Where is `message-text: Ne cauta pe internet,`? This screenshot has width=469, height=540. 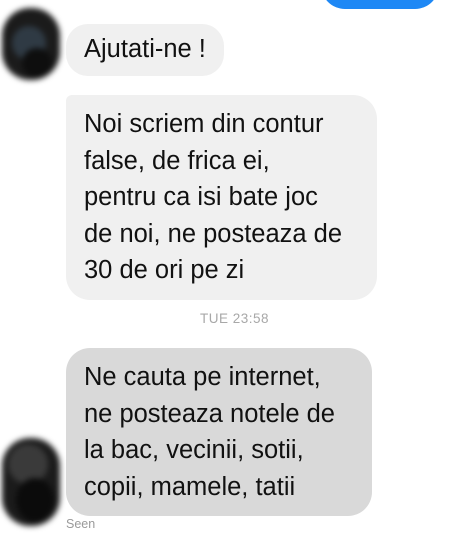
message-text: Ne cauta pe internet, is located at coordinates (202, 377).